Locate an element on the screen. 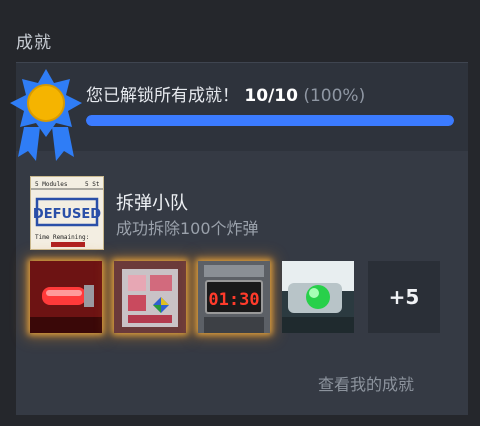 This screenshot has height=426, width=480. view-my-achievements-link: 查看我的成就 is located at coordinates (366, 383).